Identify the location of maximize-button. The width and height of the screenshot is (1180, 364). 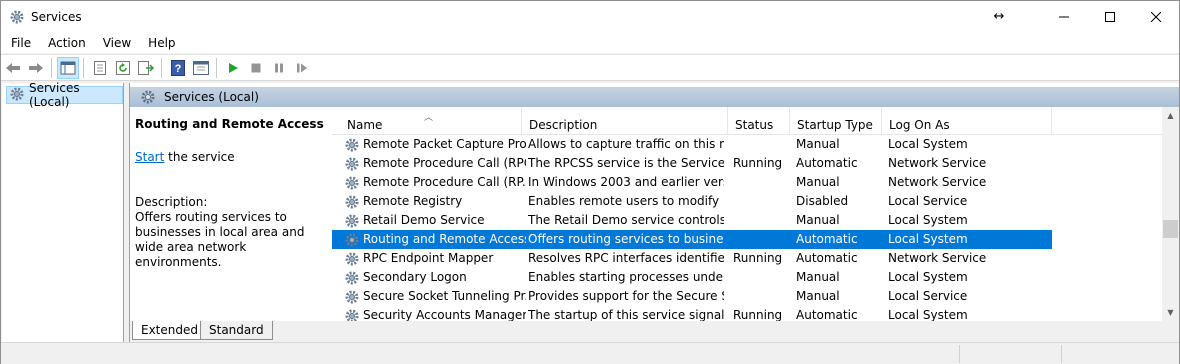
(1110, 16).